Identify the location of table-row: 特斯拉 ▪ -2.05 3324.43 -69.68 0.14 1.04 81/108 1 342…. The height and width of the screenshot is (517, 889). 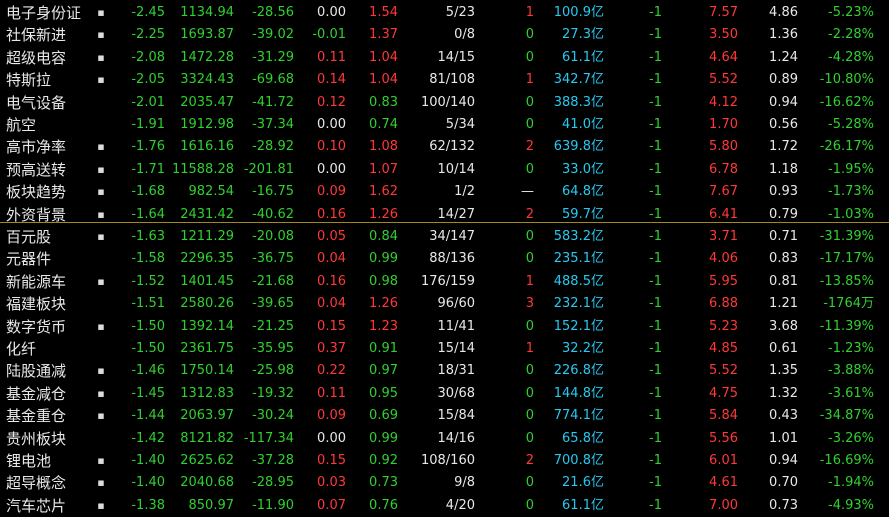
(444, 80).